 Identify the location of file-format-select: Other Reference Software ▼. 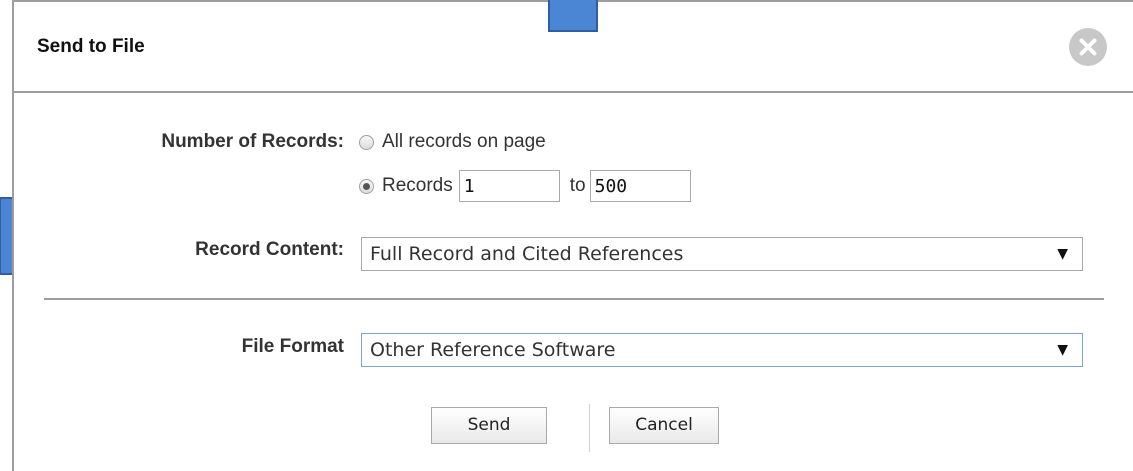
(722, 350).